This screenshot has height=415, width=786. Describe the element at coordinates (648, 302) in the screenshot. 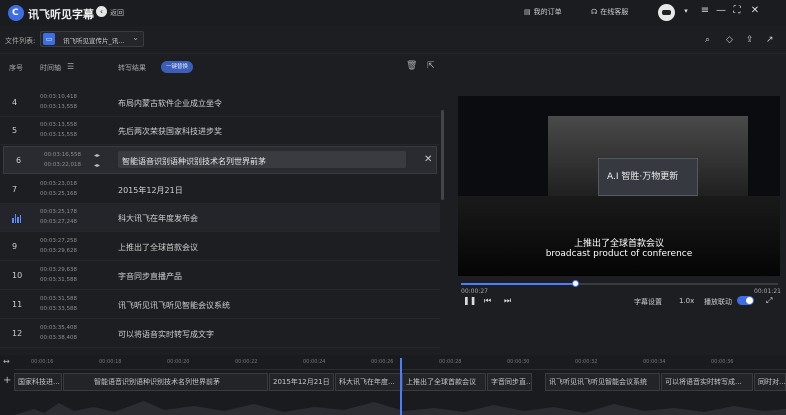

I see `subtitle-settings-button: 字幕设置` at that location.